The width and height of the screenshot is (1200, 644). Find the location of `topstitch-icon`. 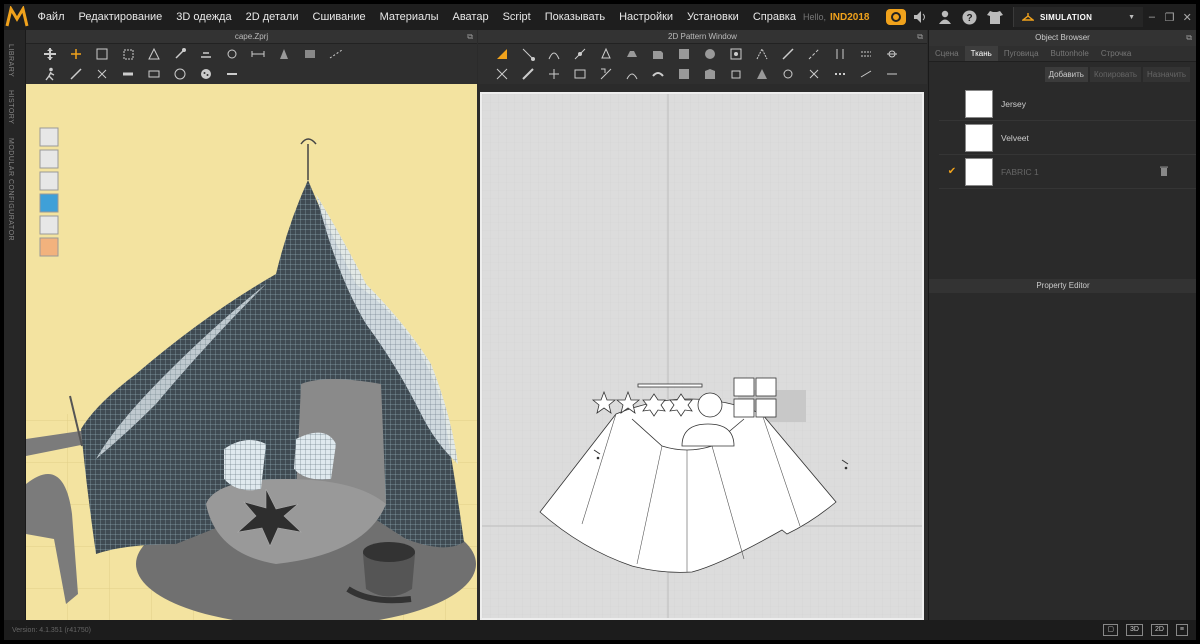

topstitch-icon is located at coordinates (632, 74).